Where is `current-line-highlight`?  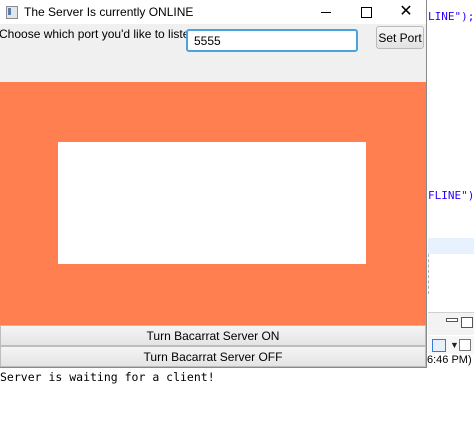
current-line-highlight is located at coordinates (451, 246).